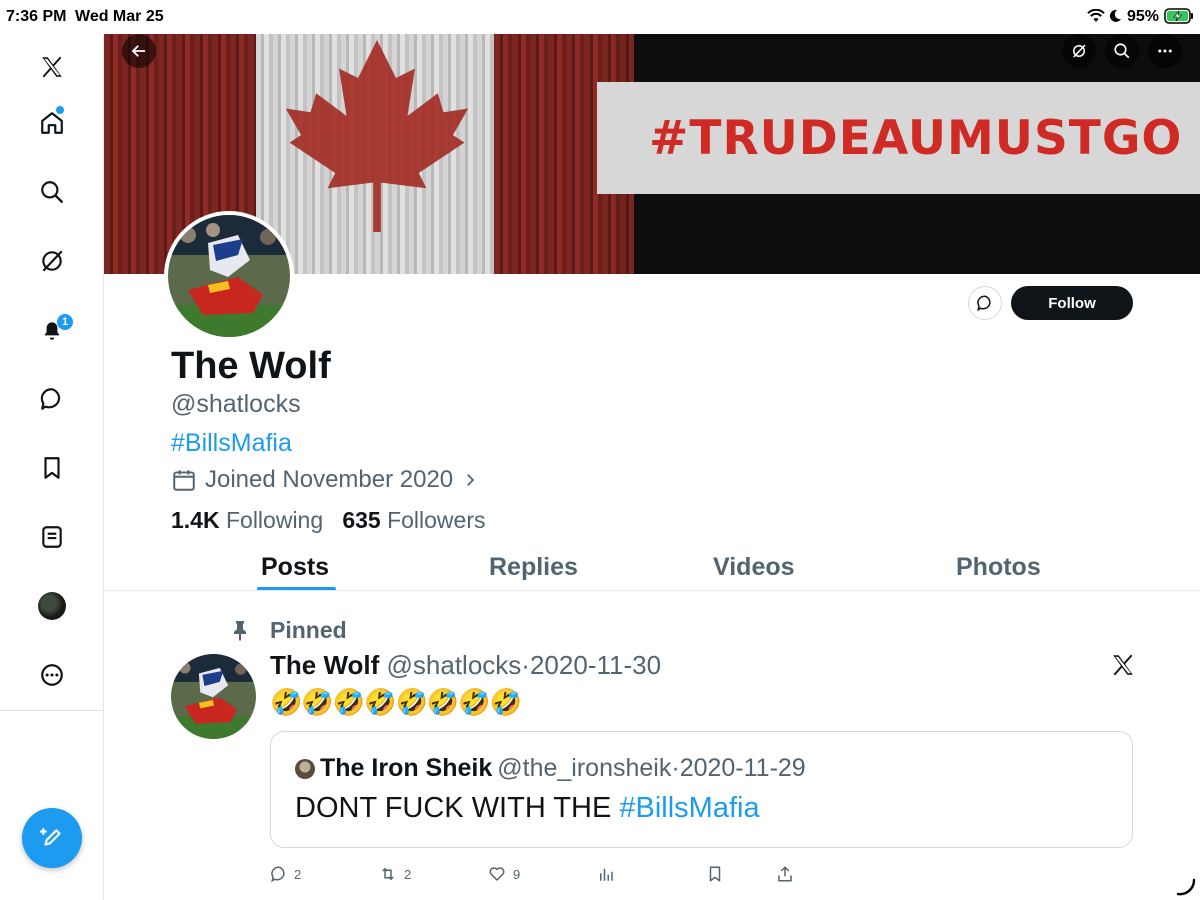  What do you see at coordinates (52, 710) in the screenshot?
I see `sidebar-divider` at bounding box center [52, 710].